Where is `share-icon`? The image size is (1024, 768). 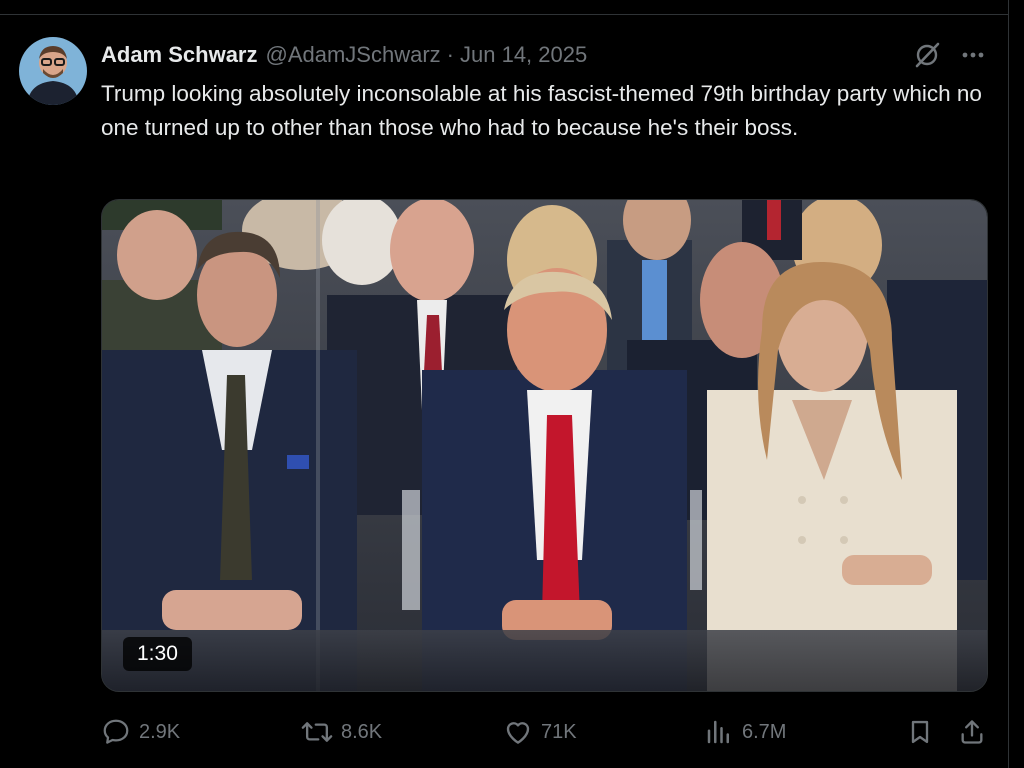
share-icon is located at coordinates (972, 732).